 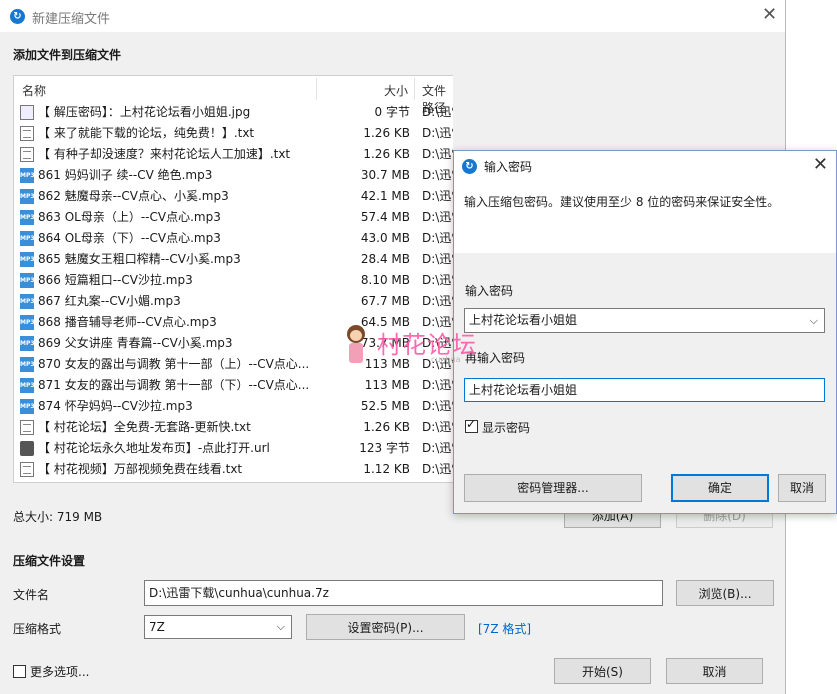 What do you see at coordinates (27, 448) in the screenshot?
I see `url-file-icon` at bounding box center [27, 448].